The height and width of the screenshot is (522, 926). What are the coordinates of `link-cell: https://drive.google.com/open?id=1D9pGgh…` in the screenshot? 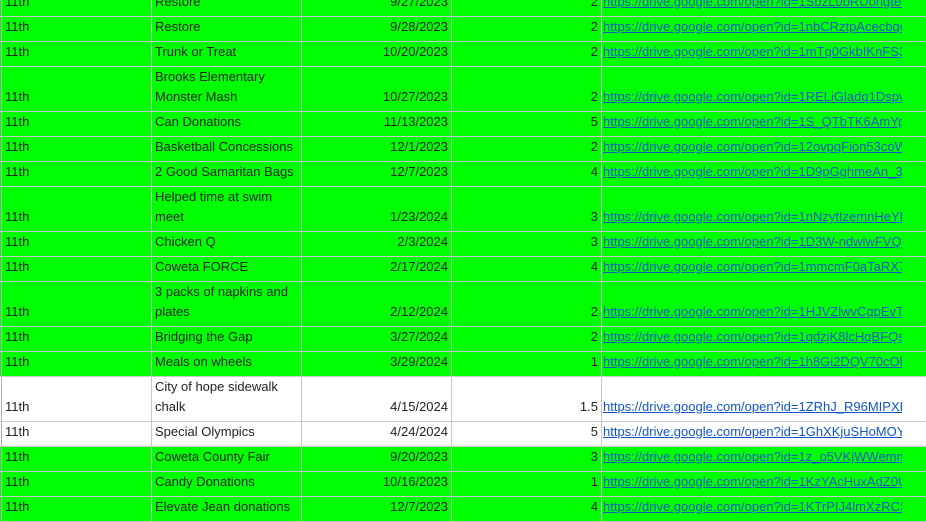 It's located at (752, 174).